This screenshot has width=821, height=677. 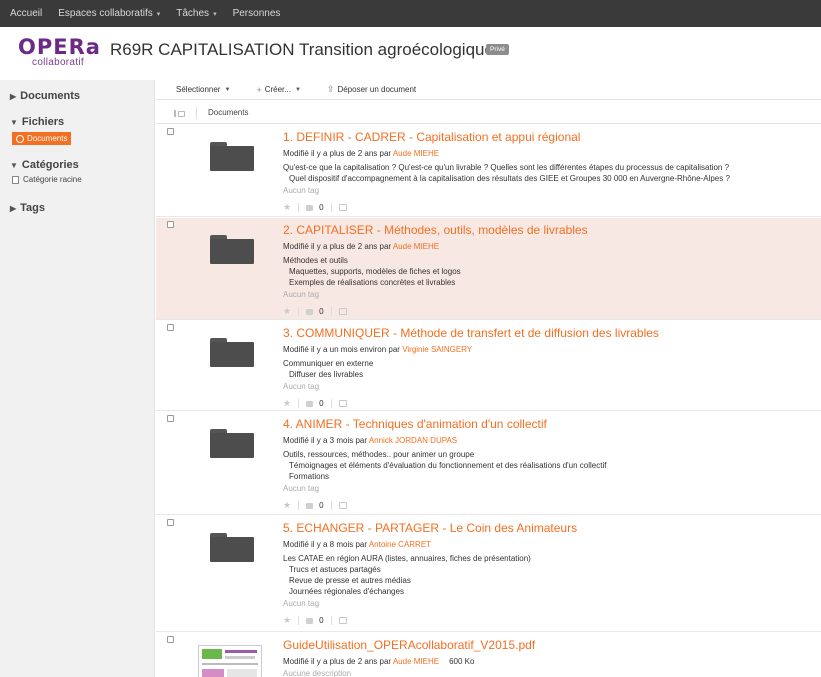 I want to click on opera-logo: OPERa collaboratif, so click(x=59, y=51).